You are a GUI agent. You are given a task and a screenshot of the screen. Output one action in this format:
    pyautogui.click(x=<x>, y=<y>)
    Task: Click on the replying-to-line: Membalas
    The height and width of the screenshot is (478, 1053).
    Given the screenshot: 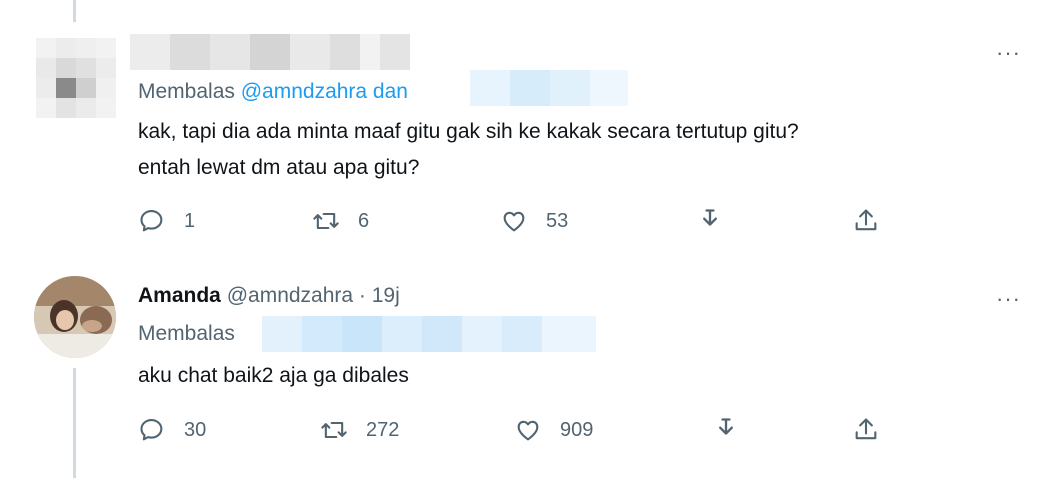 What is the action you would take?
    pyautogui.click(x=186, y=334)
    